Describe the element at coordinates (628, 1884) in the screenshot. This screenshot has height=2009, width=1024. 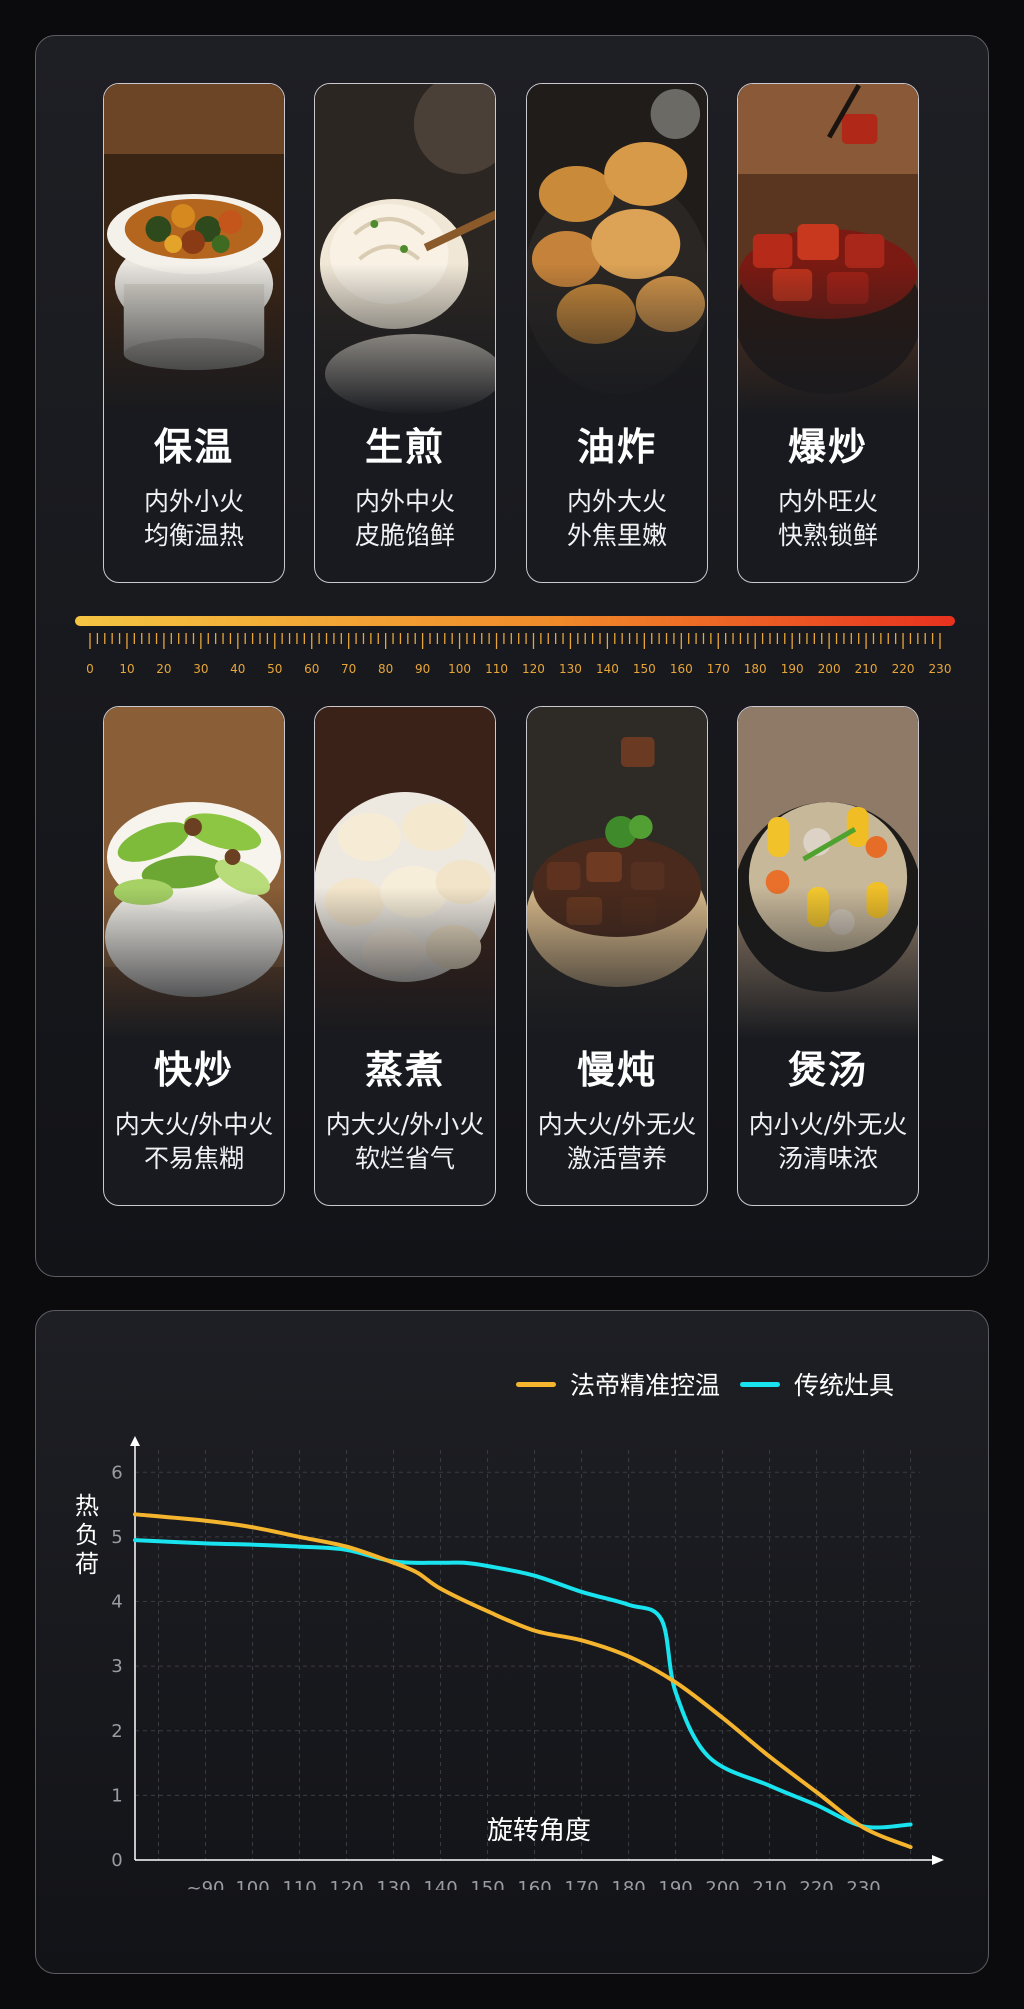
I see `x-tick-label: 180` at that location.